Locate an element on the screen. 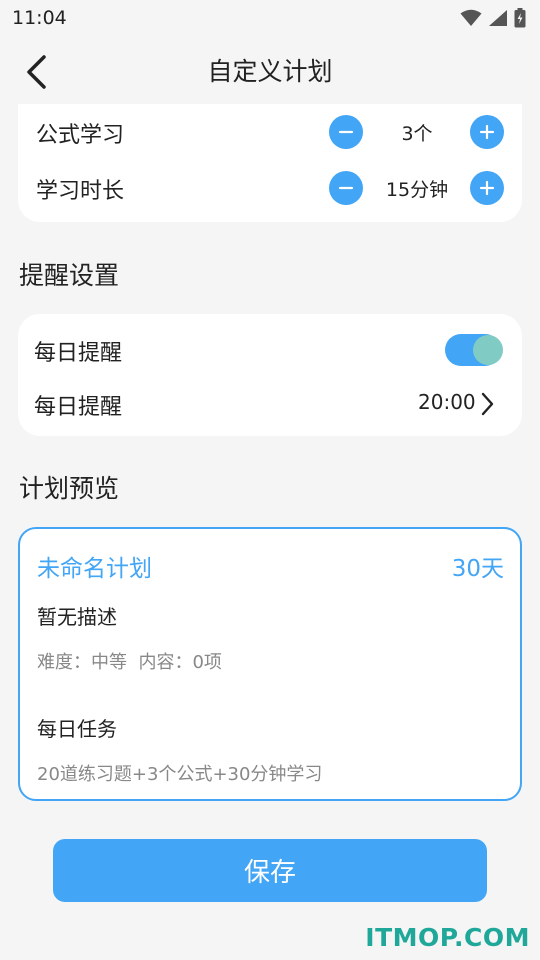  daily-reminder-toggle is located at coordinates (474, 350).